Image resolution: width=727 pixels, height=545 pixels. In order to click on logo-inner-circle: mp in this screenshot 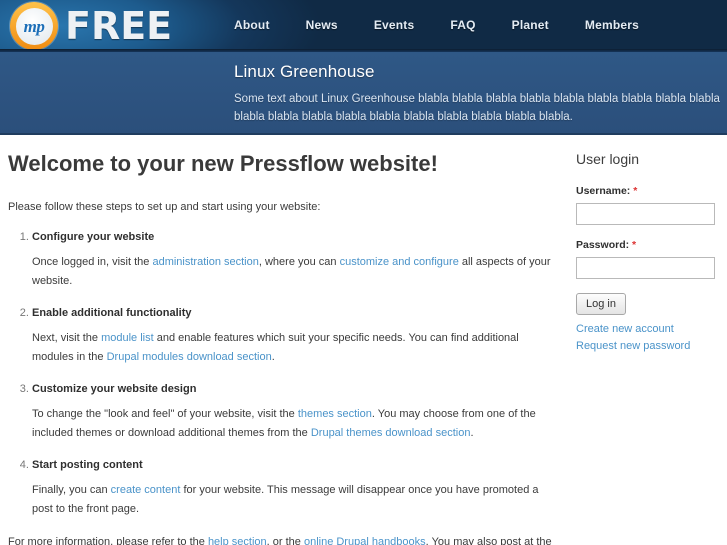, I will do `click(34, 26)`.